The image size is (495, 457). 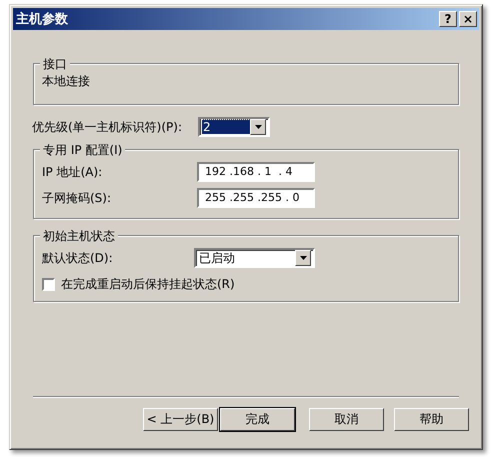 What do you see at coordinates (73, 172) in the screenshot?
I see `field-label: IP 地址(A):` at bounding box center [73, 172].